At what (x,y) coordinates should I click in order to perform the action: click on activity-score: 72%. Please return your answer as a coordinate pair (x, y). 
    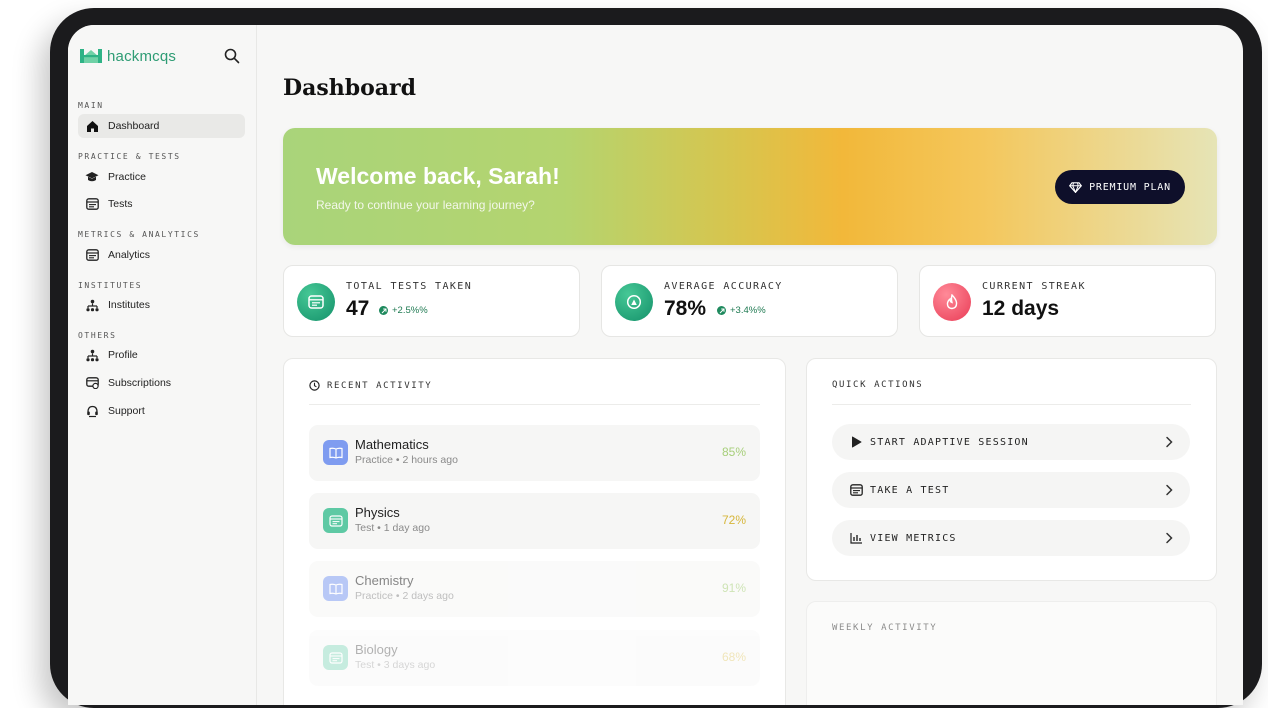
    Looking at the image, I should click on (733, 520).